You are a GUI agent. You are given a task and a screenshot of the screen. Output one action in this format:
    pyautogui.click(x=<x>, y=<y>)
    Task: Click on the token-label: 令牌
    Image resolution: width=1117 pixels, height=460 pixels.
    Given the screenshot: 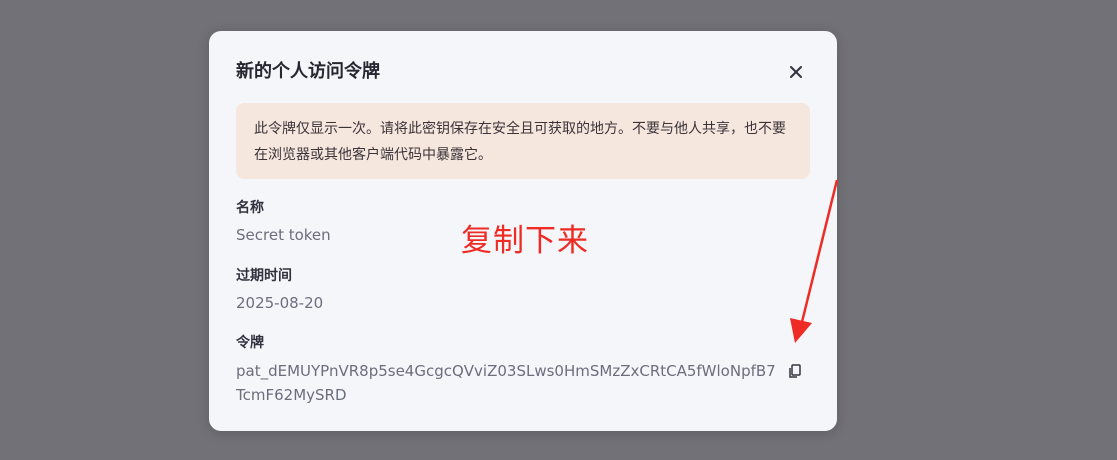 What is the action you would take?
    pyautogui.click(x=250, y=343)
    